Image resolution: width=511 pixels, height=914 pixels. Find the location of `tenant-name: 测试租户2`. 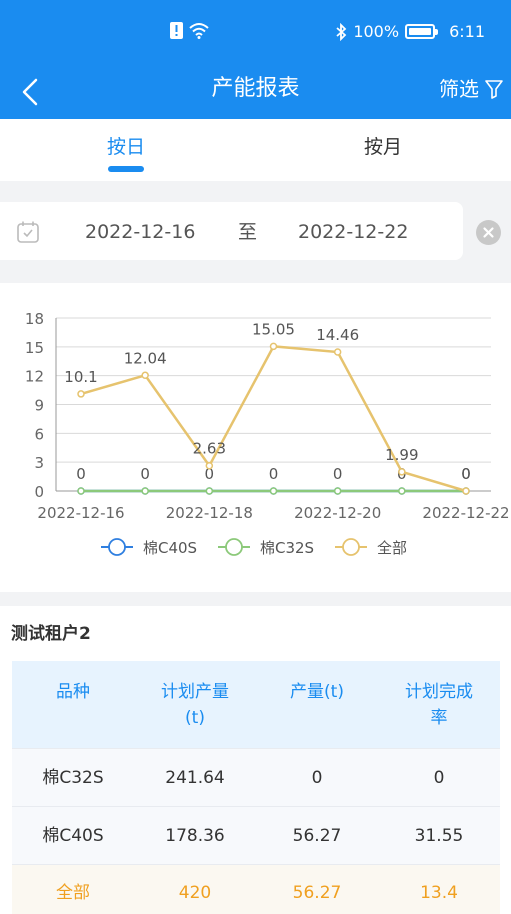

tenant-name: 测试租户2 is located at coordinates (51, 634).